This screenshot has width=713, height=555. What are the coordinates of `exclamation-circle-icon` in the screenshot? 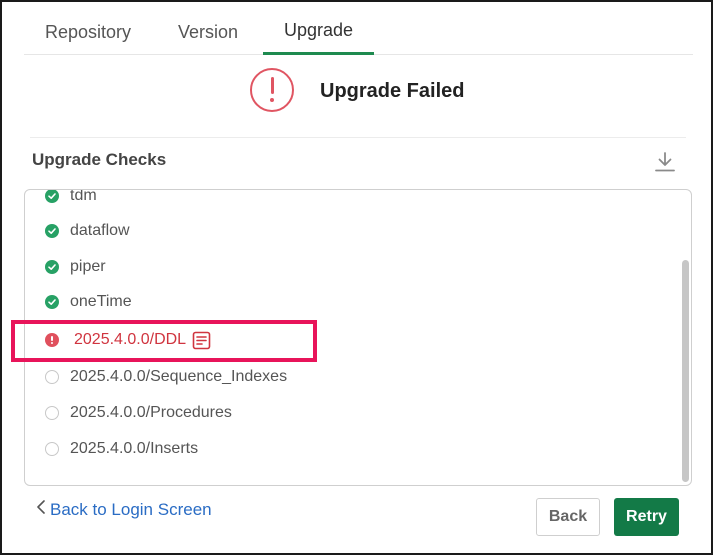 It's located at (272, 90).